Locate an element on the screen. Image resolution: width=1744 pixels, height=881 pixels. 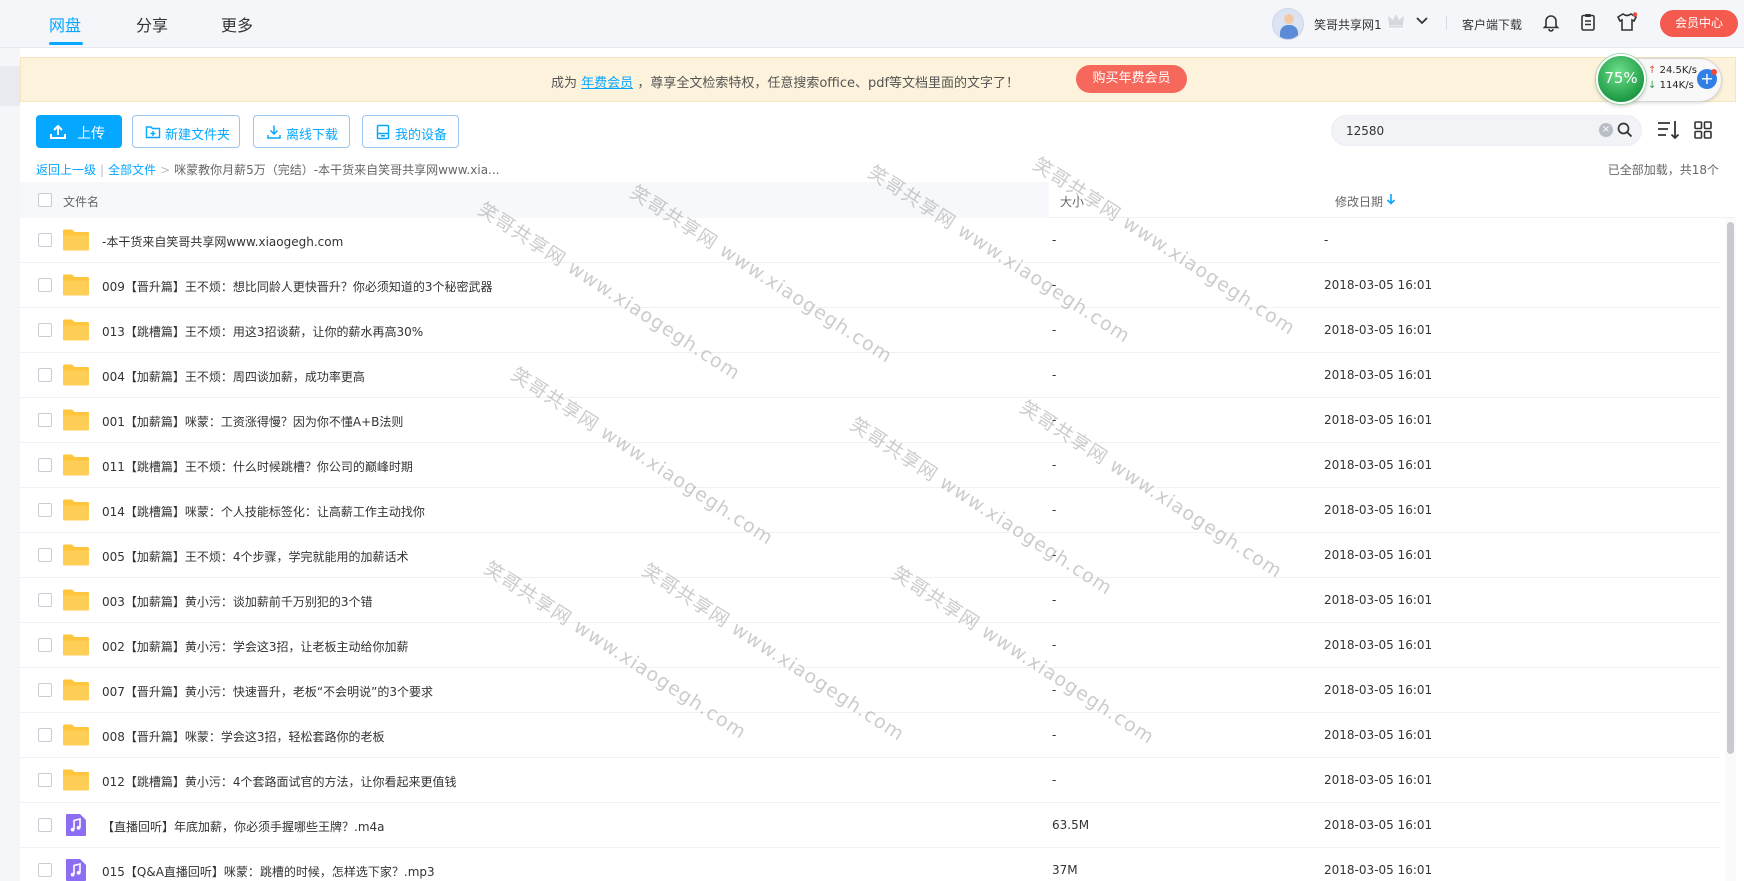
clipboard-icon is located at coordinates (1588, 22).